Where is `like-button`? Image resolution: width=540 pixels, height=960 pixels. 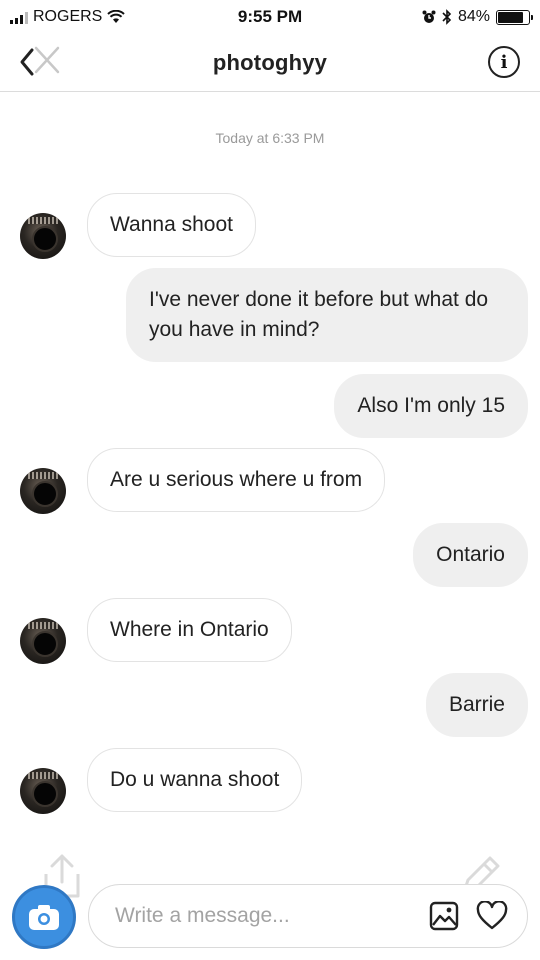 like-button is located at coordinates (492, 916).